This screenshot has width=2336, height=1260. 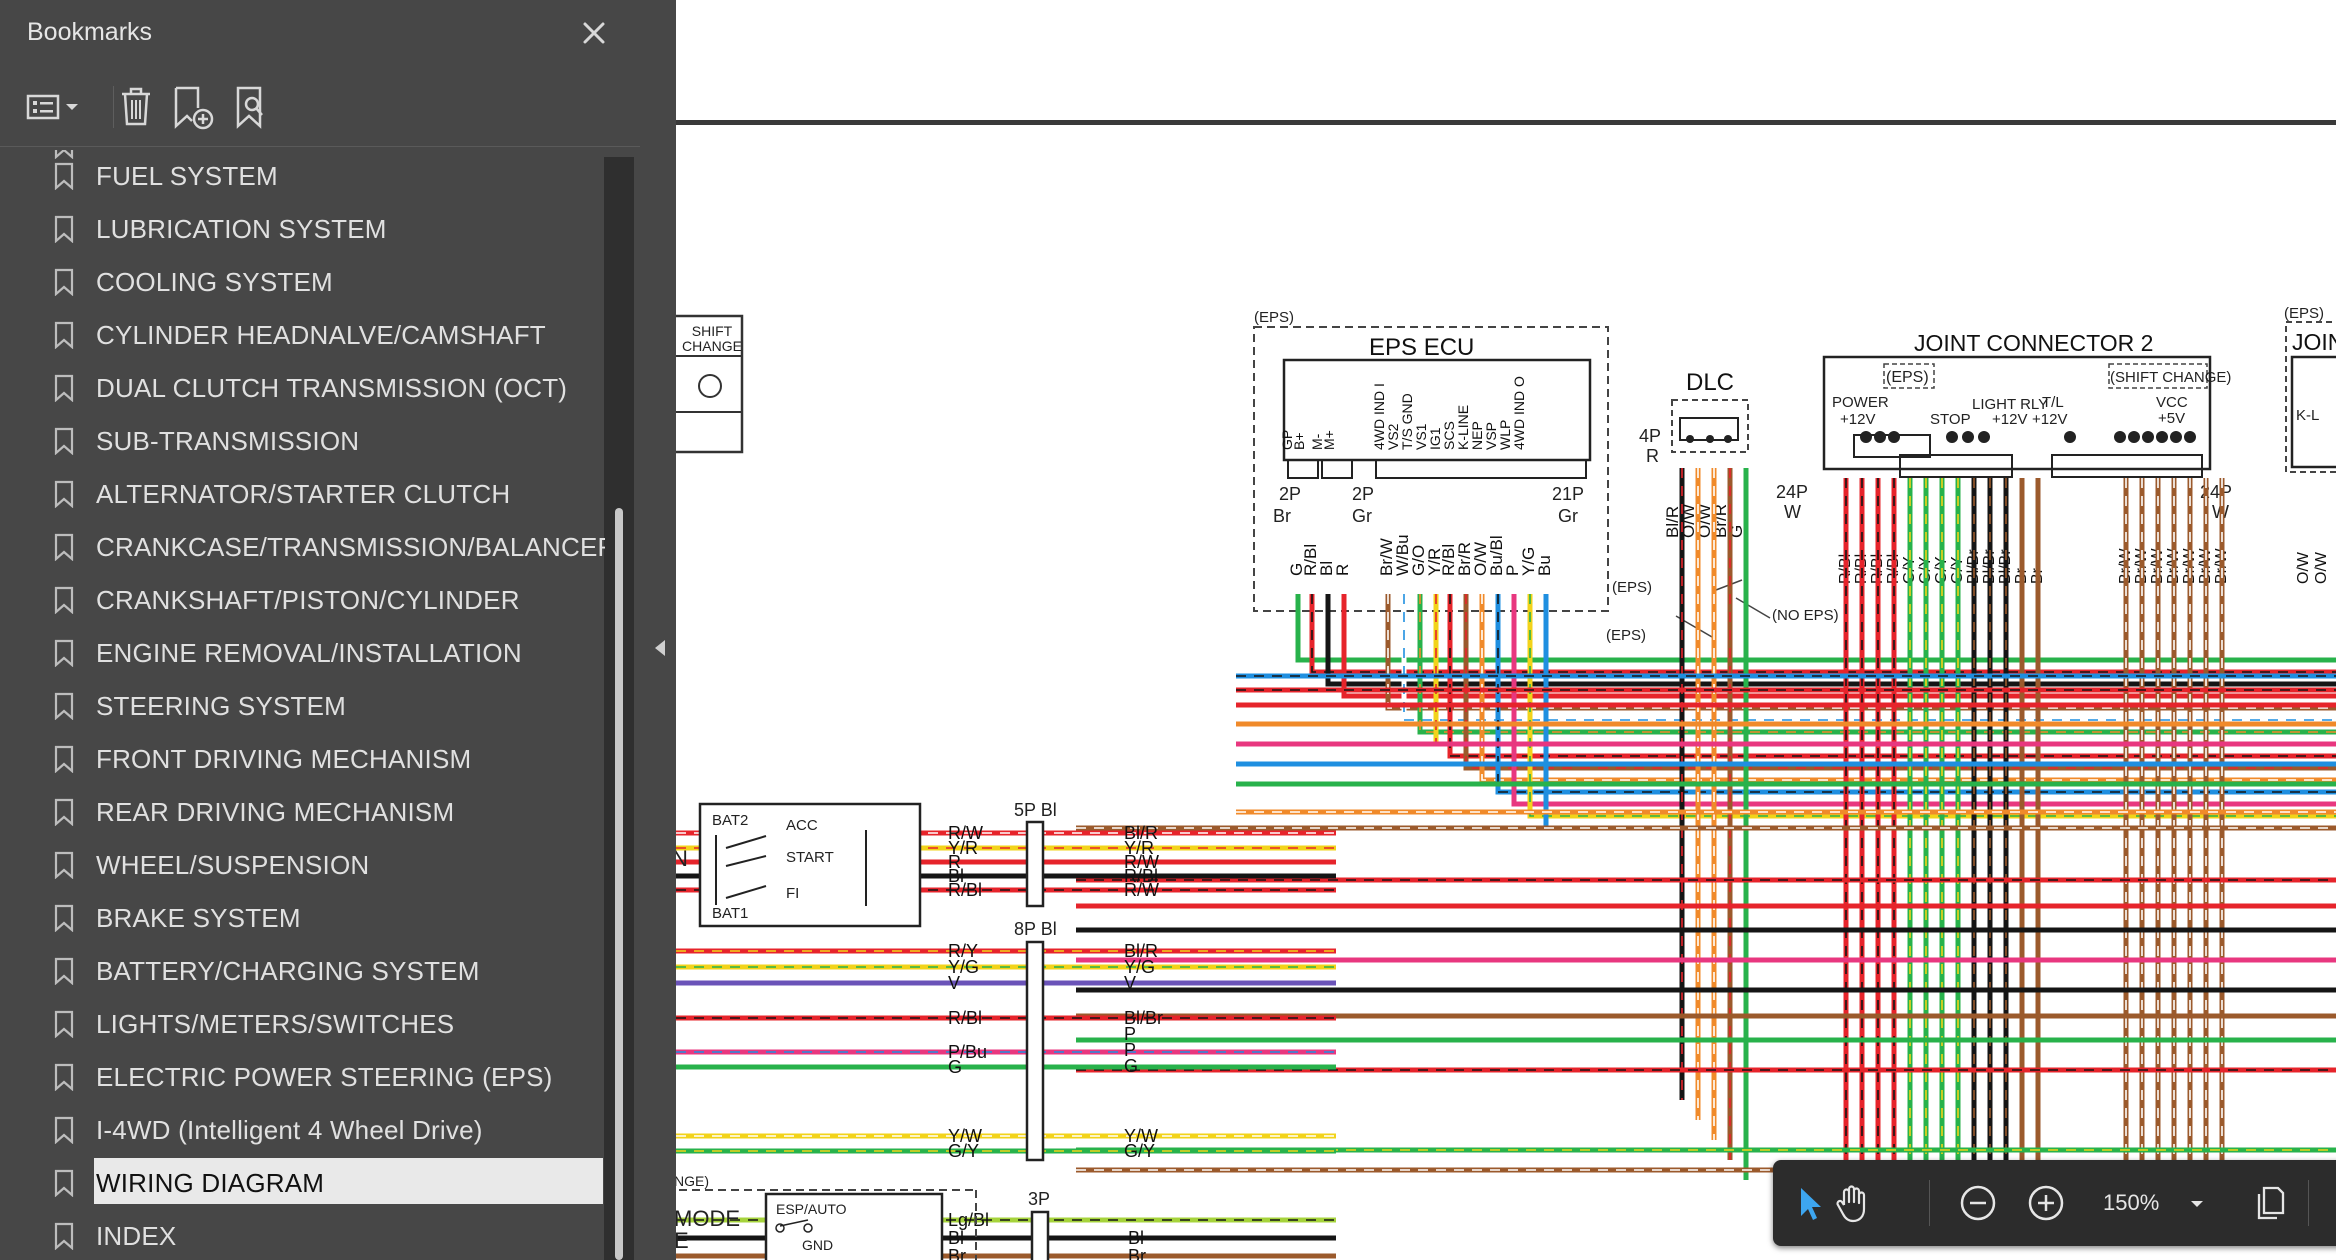 What do you see at coordinates (302, 494) in the screenshot?
I see `bookmark-item: ALTERNATOR/STARTER CLUTCH` at bounding box center [302, 494].